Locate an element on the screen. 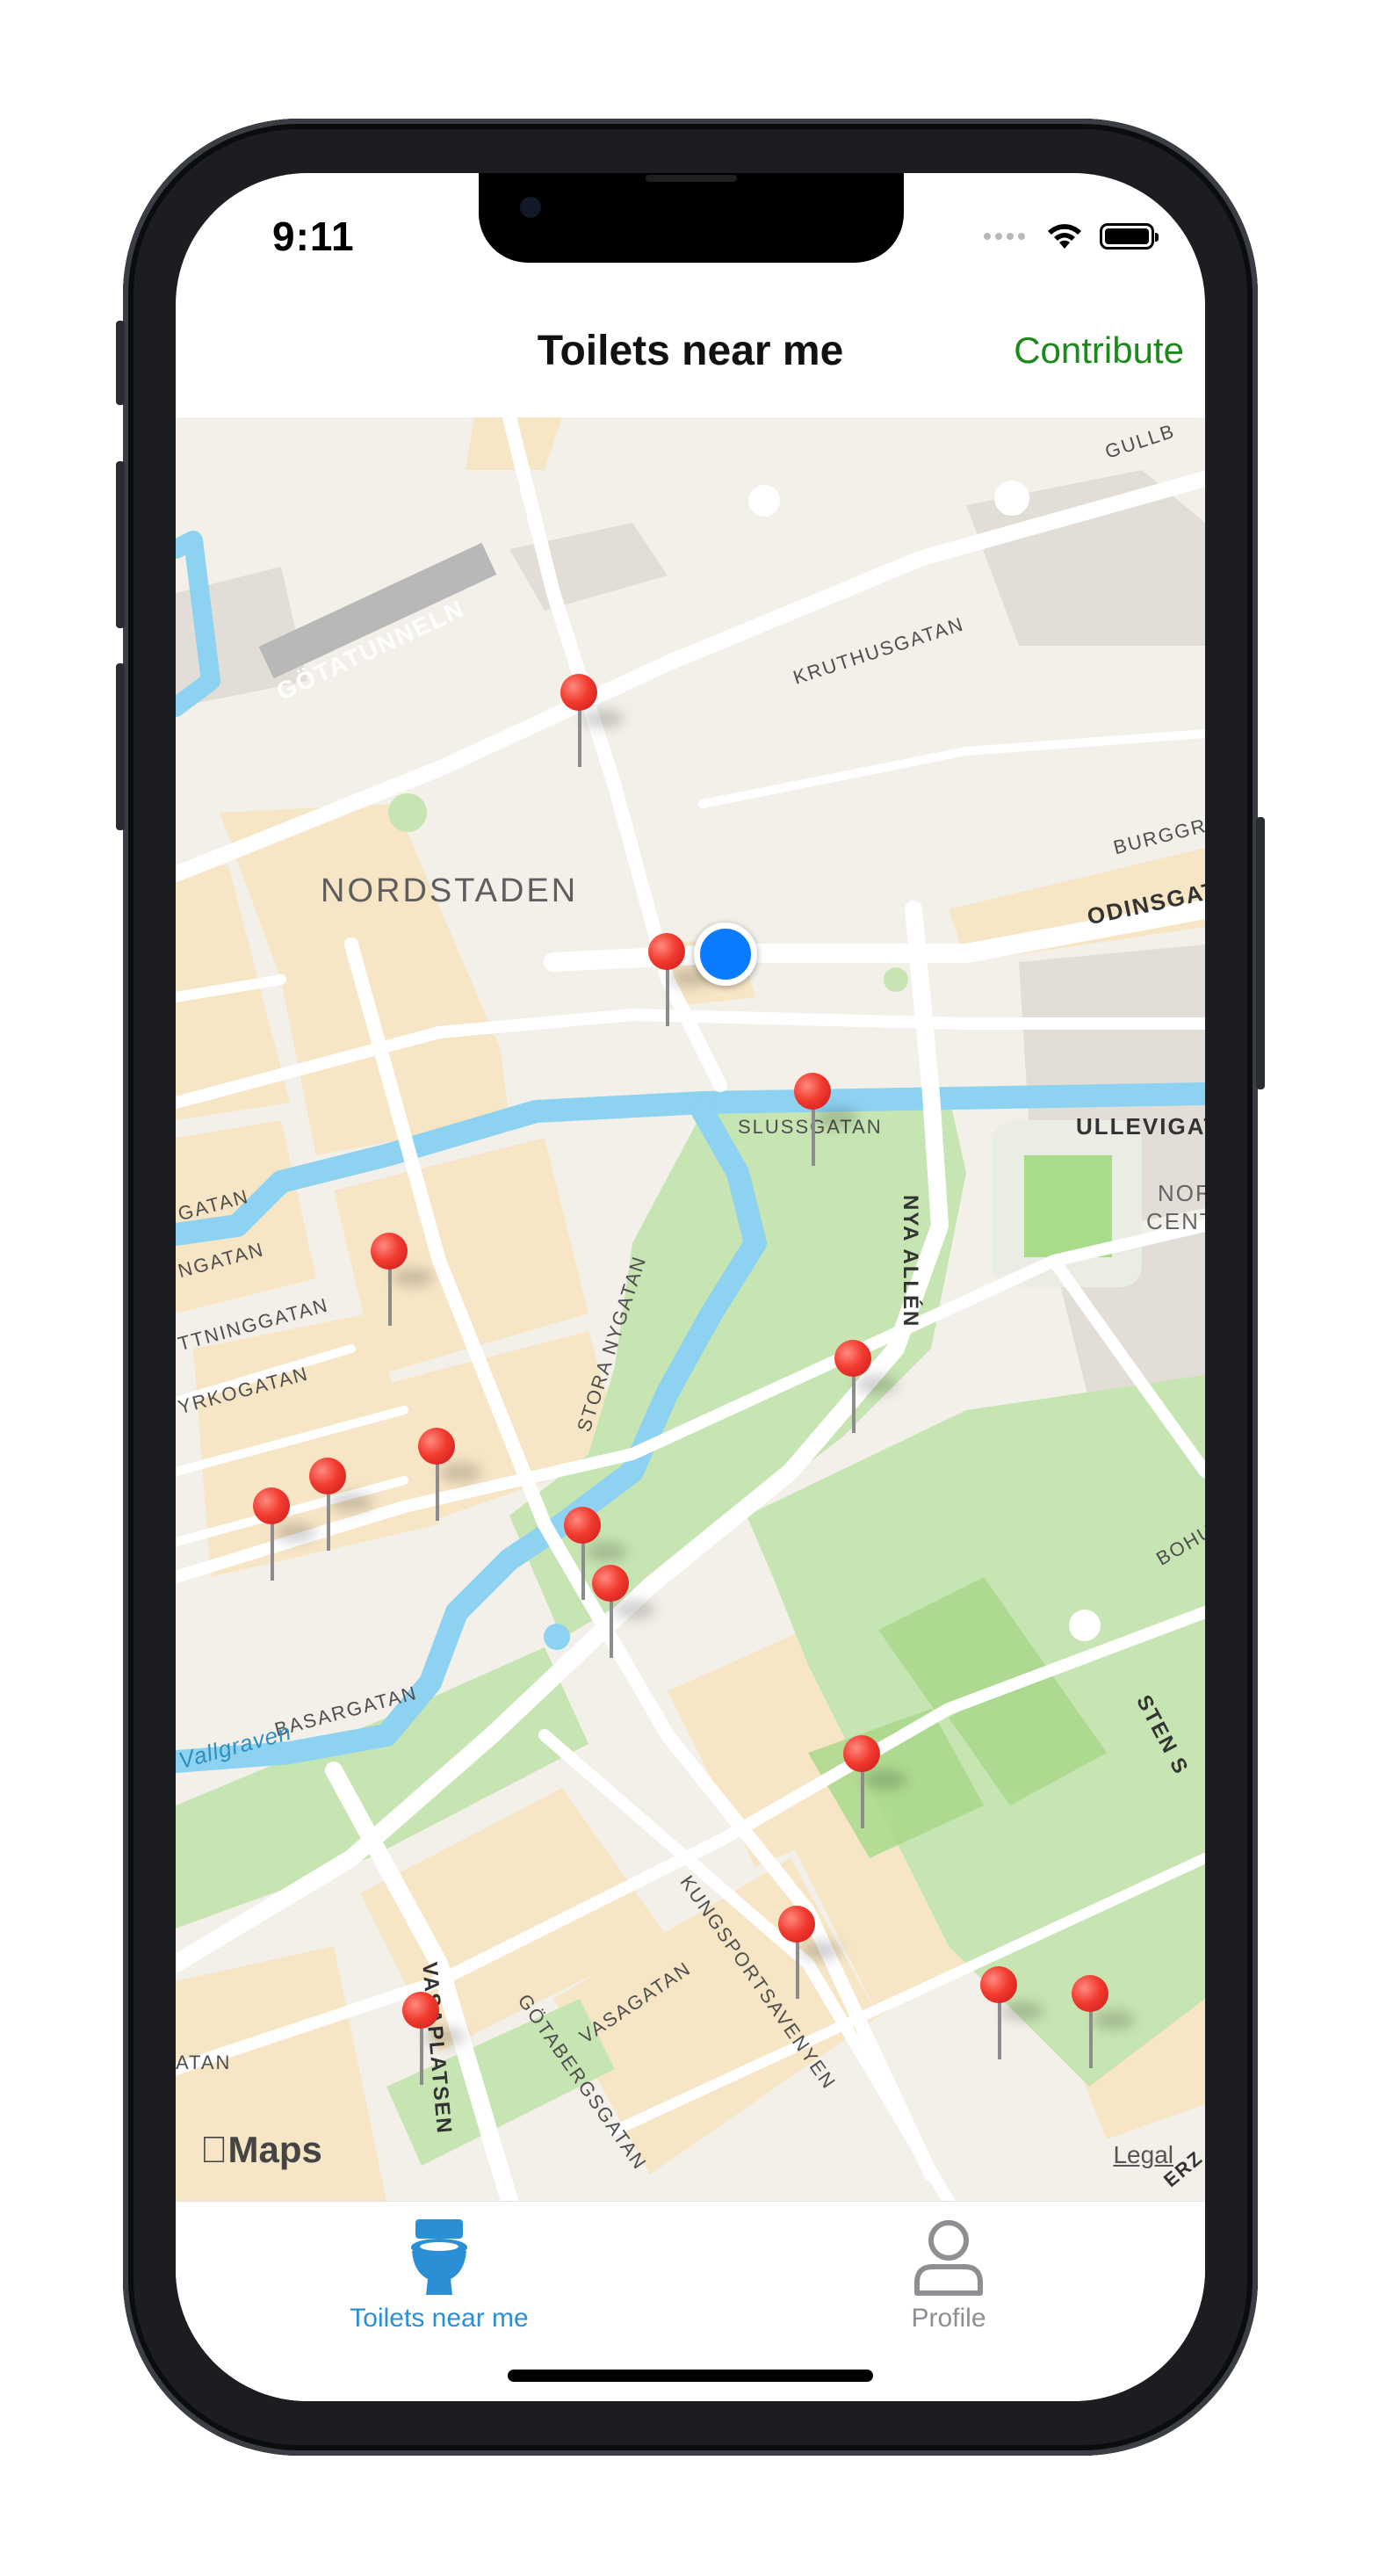 The image size is (1379, 2576). front-camera is located at coordinates (530, 207).